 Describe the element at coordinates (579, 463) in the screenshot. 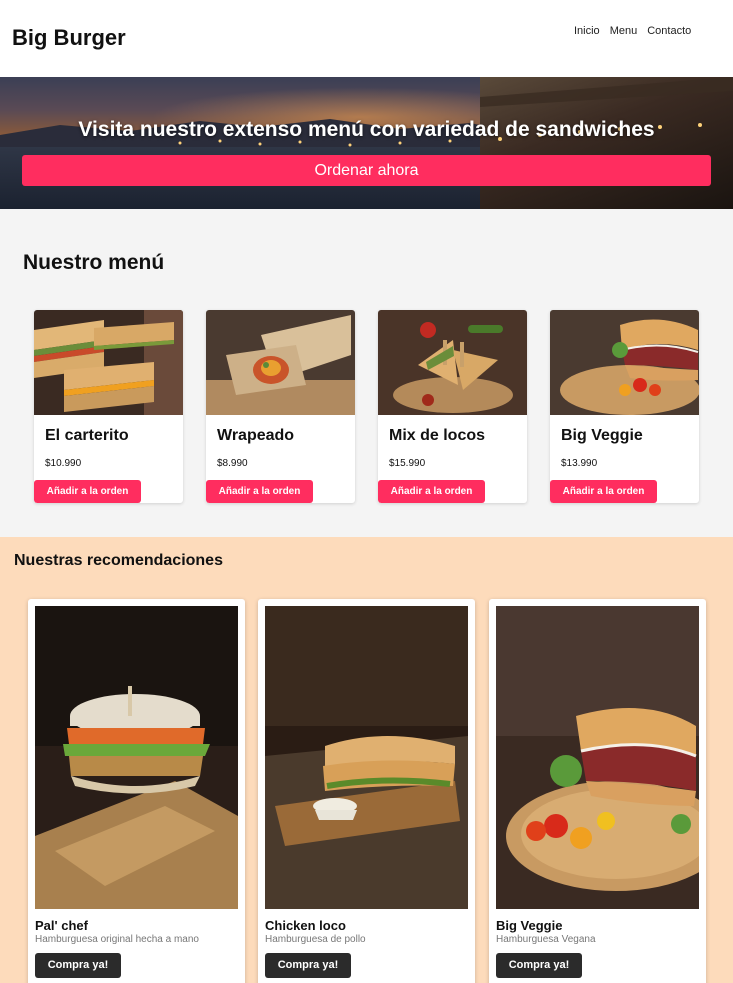

I see `menu-item-price: $13.990` at that location.